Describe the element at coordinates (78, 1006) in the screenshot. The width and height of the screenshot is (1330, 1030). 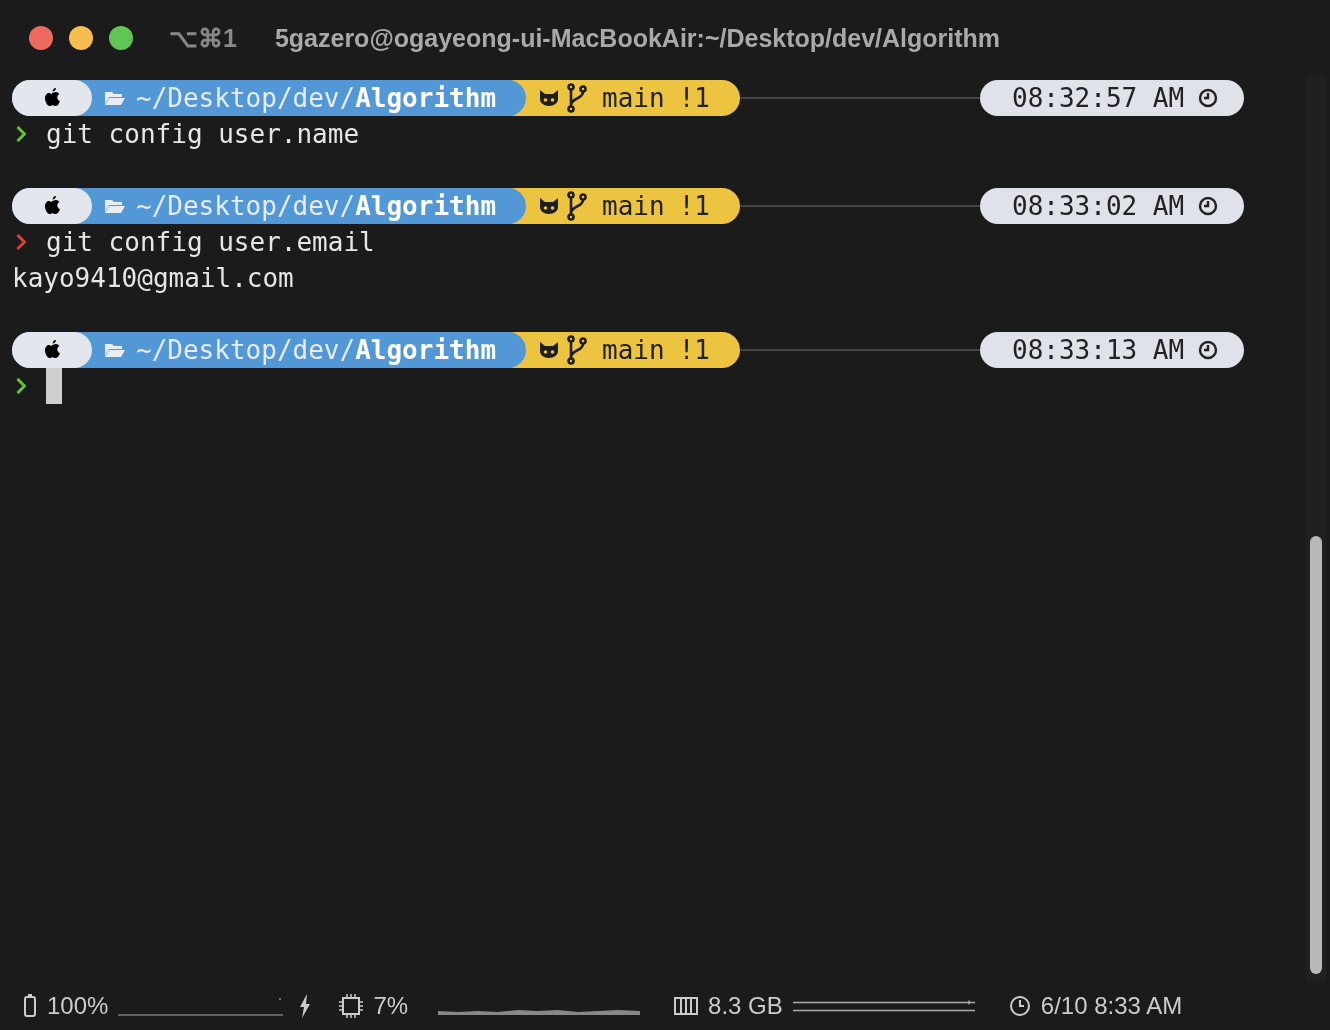
I see `battery-level: 100%` at that location.